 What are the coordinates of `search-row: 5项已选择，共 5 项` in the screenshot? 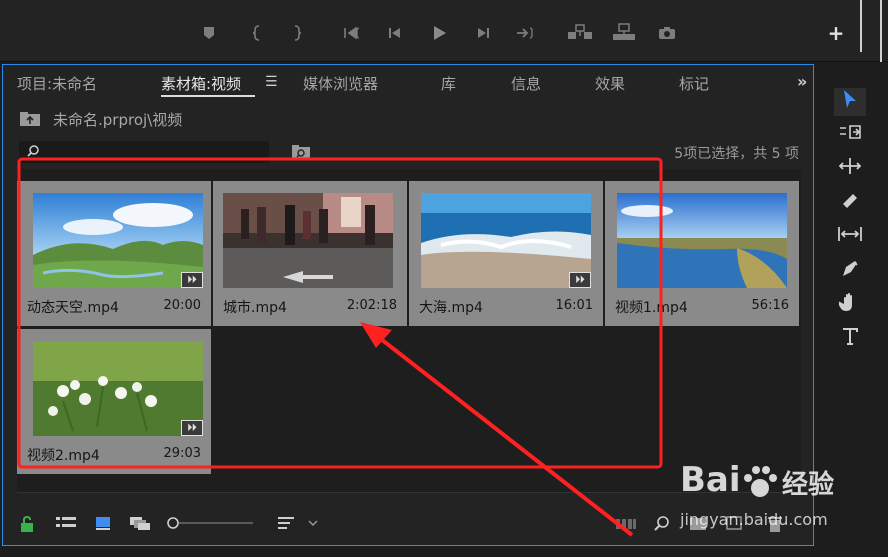 It's located at (408, 152).